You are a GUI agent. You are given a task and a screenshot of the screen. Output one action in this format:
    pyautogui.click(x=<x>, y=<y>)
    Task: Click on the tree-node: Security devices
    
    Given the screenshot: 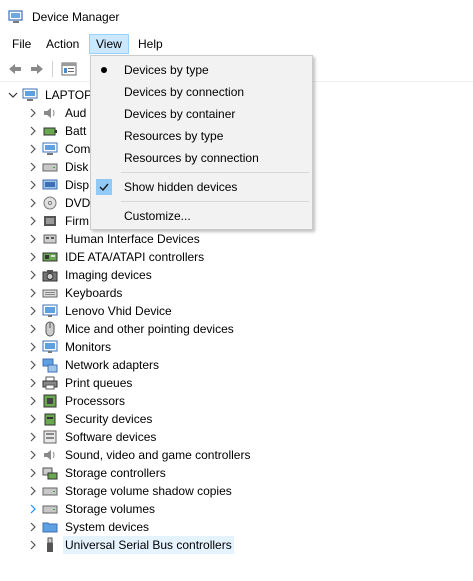 What is the action you would take?
    pyautogui.click(x=91, y=419)
    